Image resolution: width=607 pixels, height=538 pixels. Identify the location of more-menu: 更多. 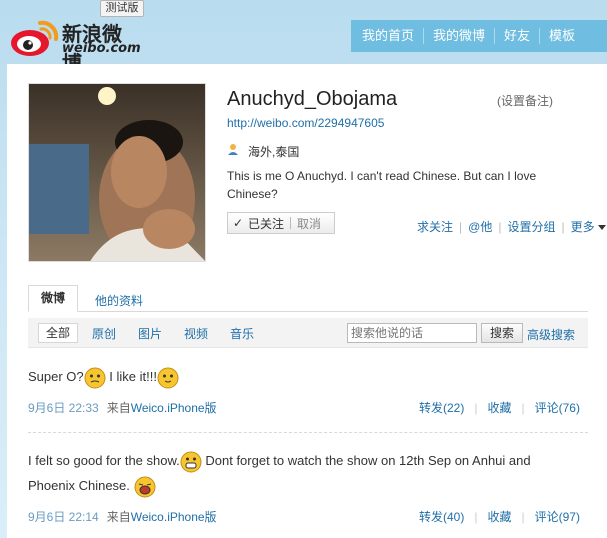
(588, 226).